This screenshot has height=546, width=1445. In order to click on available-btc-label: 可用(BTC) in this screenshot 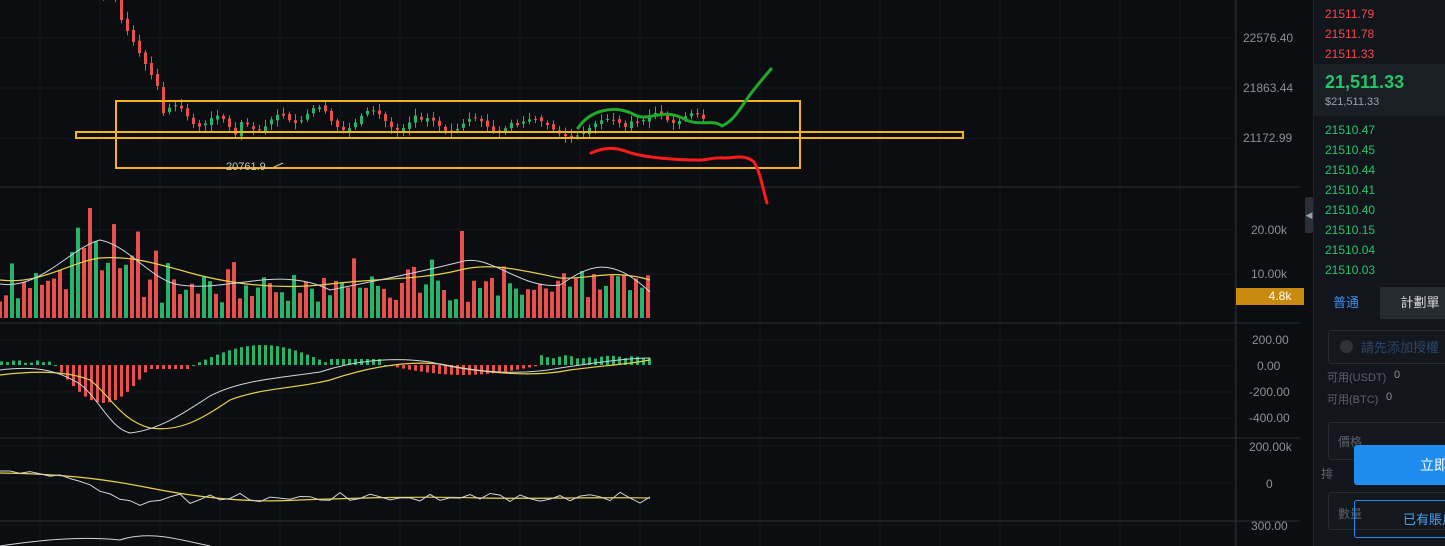, I will do `click(1353, 400)`.